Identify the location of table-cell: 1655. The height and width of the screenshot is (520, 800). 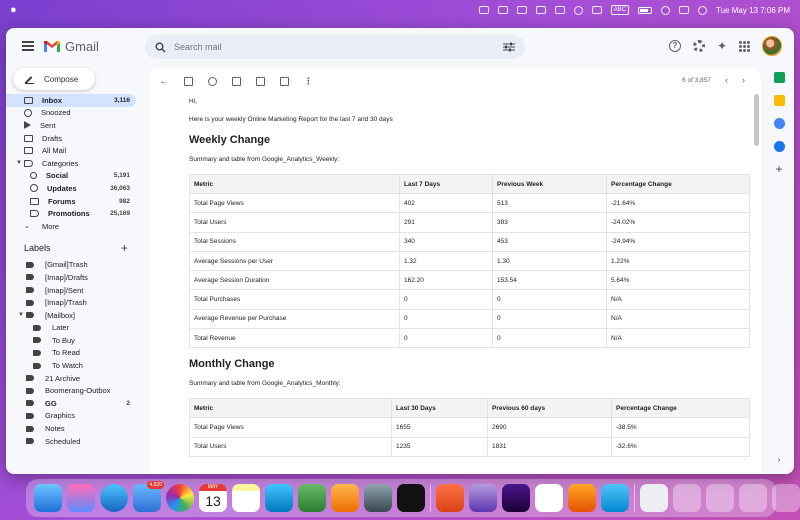
(439, 427).